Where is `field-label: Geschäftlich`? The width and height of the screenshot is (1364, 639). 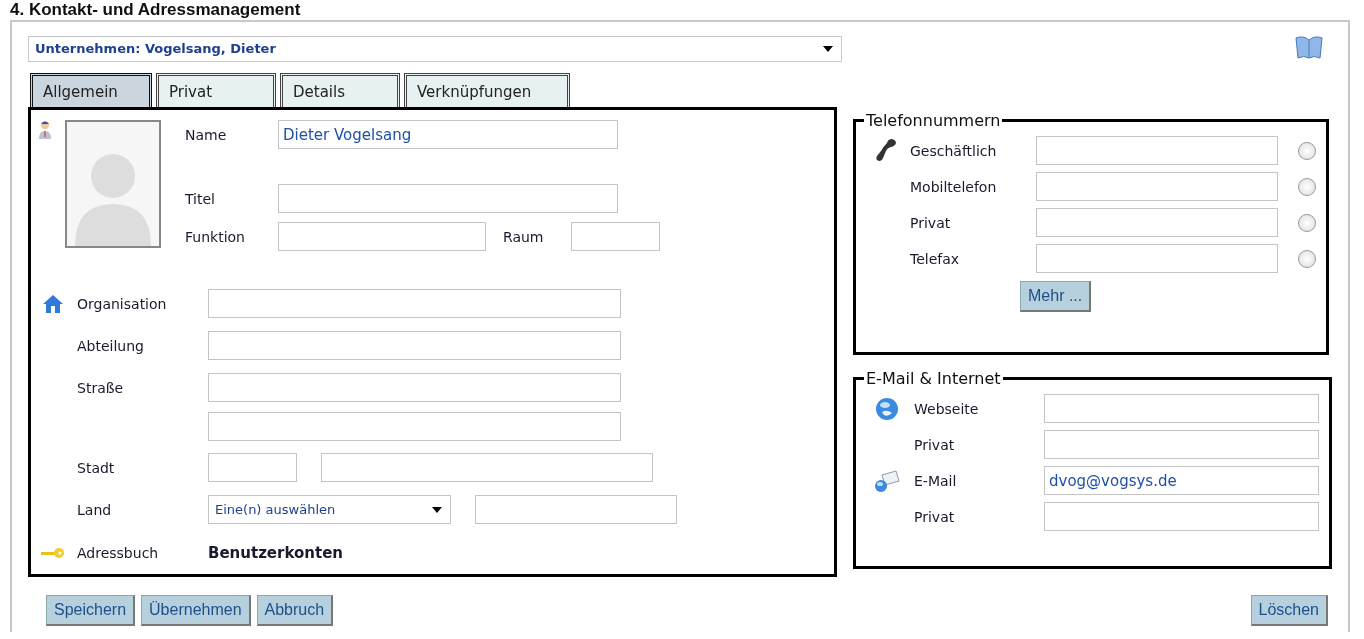 field-label: Geschäftlich is located at coordinates (954, 150).